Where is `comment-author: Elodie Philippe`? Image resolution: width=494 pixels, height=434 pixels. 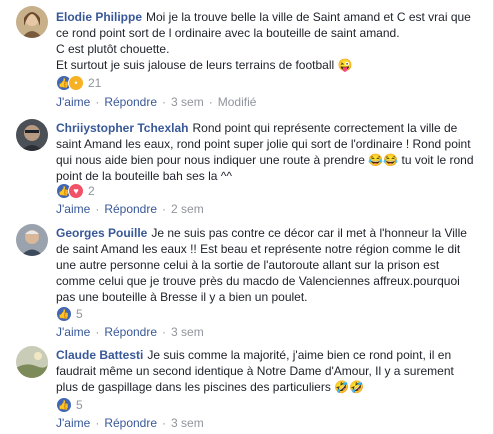 comment-author: Elodie Philippe is located at coordinates (99, 17).